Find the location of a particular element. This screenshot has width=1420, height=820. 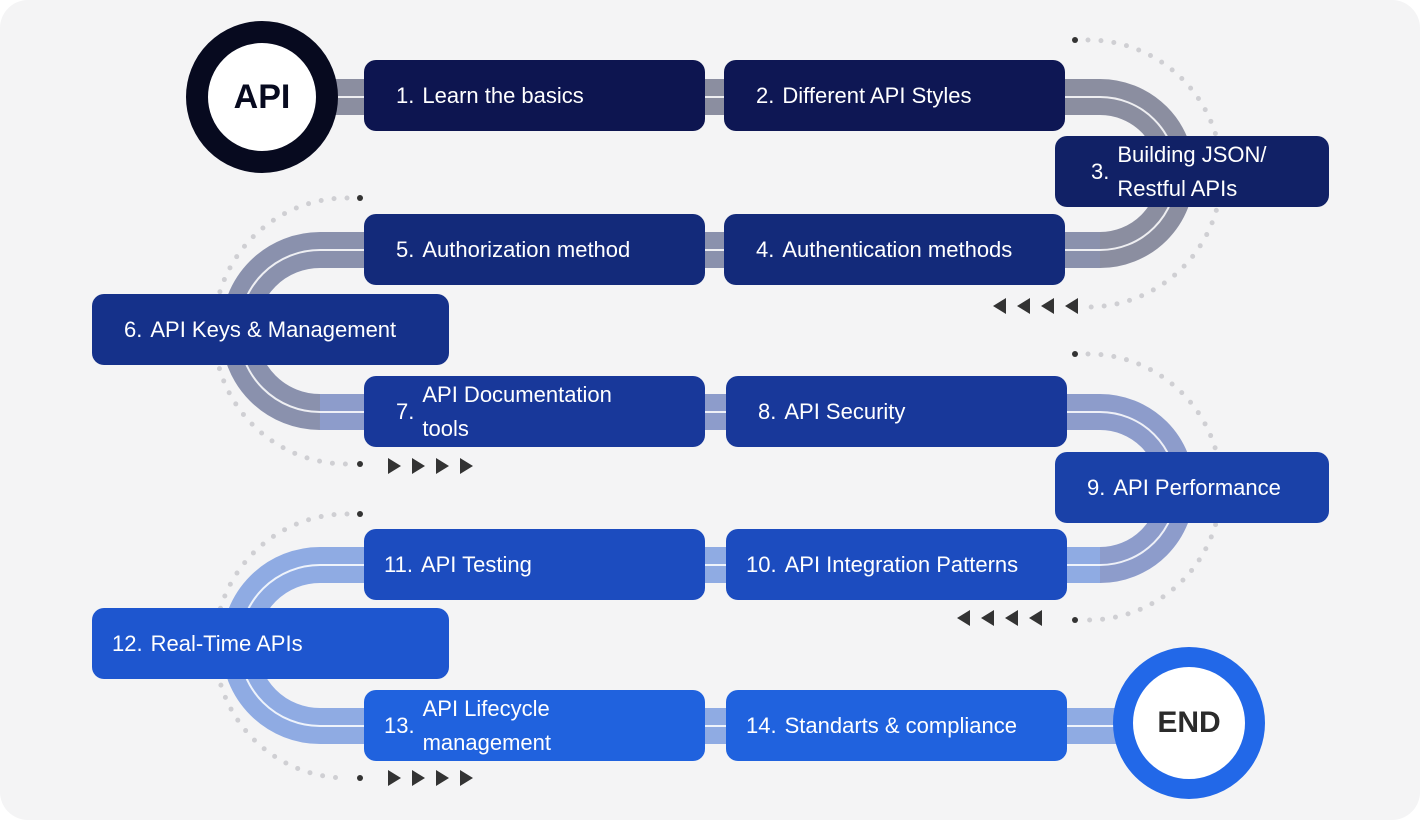

start-label: API is located at coordinates (262, 96).